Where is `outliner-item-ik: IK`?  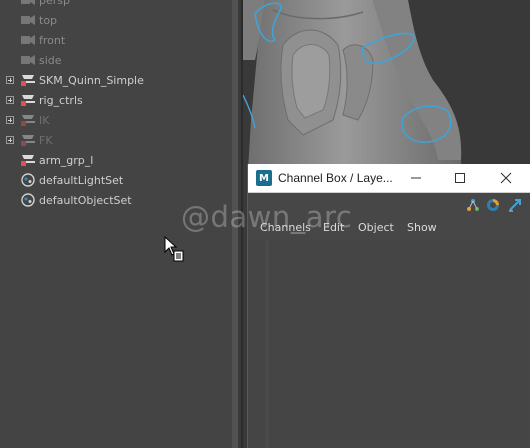 outliner-item-ik: IK is located at coordinates (115, 120).